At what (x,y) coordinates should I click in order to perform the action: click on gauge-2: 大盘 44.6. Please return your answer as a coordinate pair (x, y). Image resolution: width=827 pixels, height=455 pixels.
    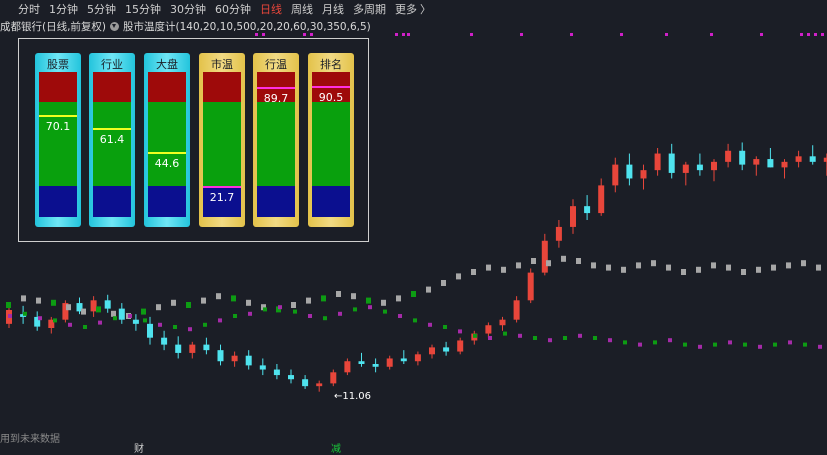
    Looking at the image, I should click on (167, 140).